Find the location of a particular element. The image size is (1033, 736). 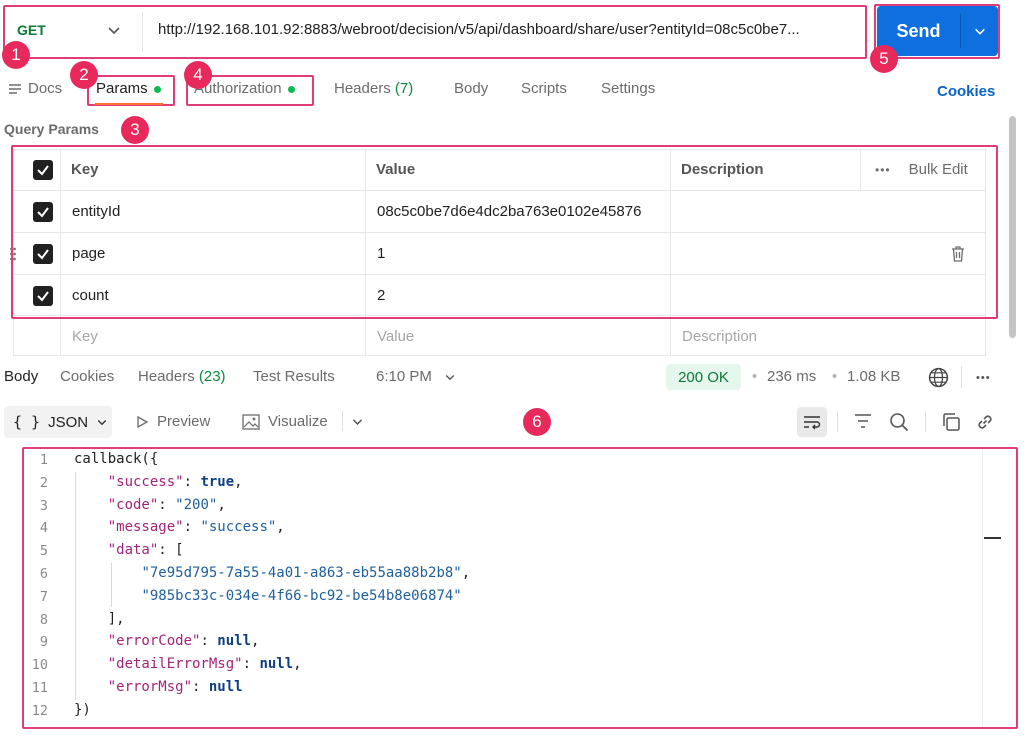

param-key: entityId is located at coordinates (96, 211).